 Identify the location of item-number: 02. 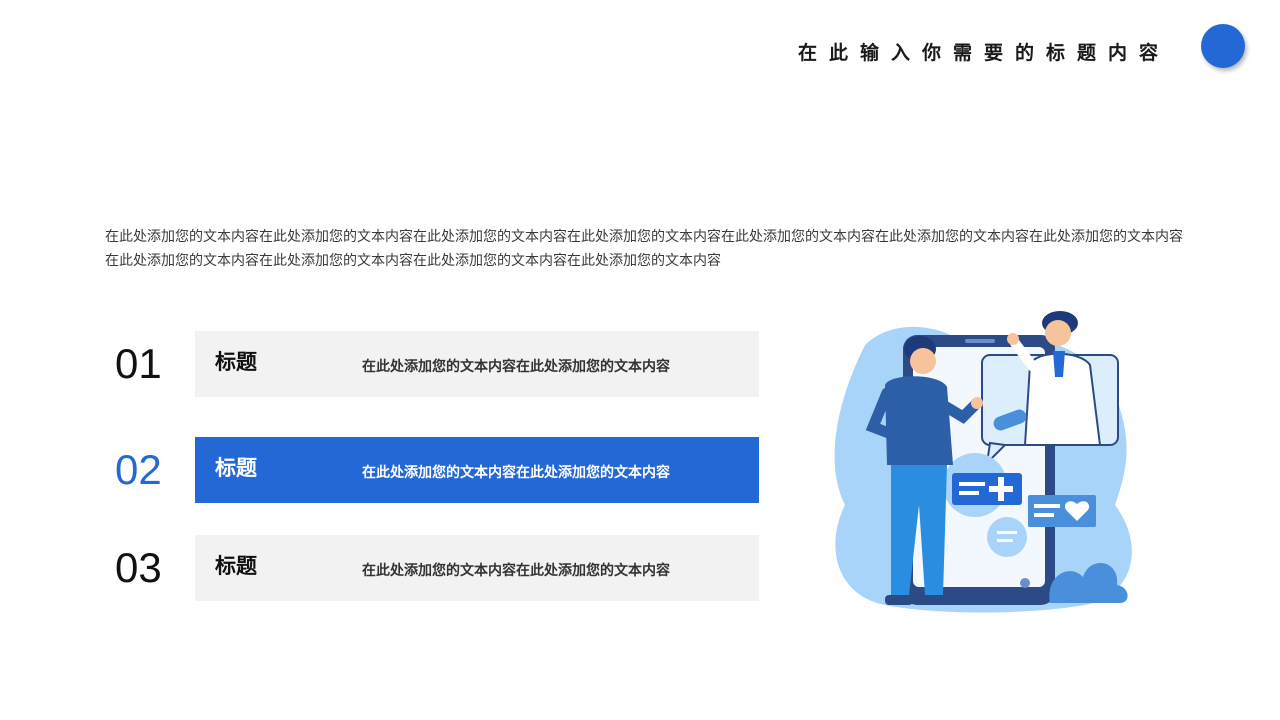
(138, 469).